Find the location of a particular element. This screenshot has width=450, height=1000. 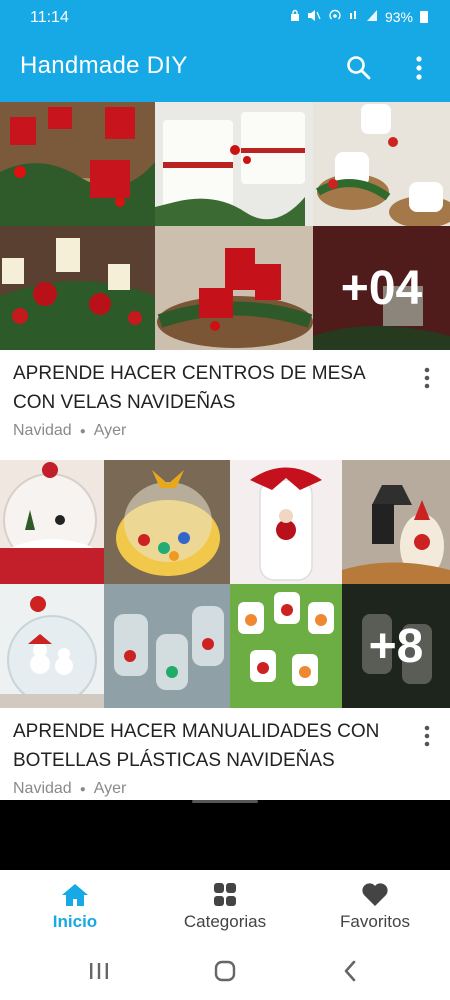

more-images-count: +8 is located at coordinates (396, 646).